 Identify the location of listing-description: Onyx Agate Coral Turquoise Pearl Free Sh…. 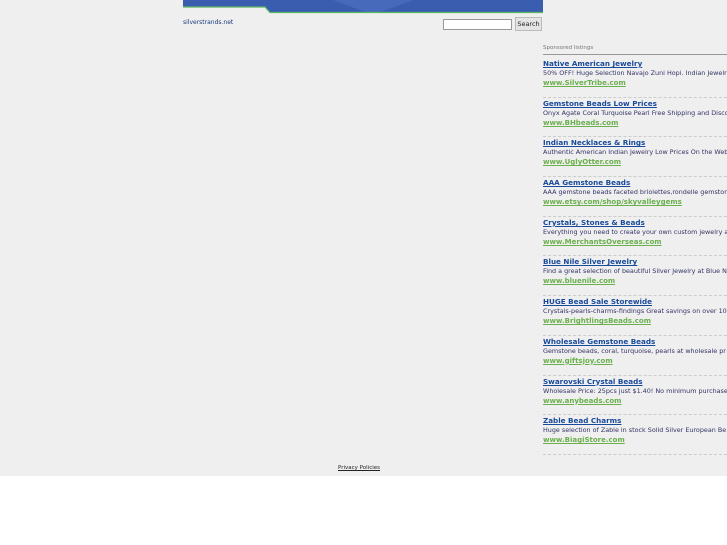
(635, 112).